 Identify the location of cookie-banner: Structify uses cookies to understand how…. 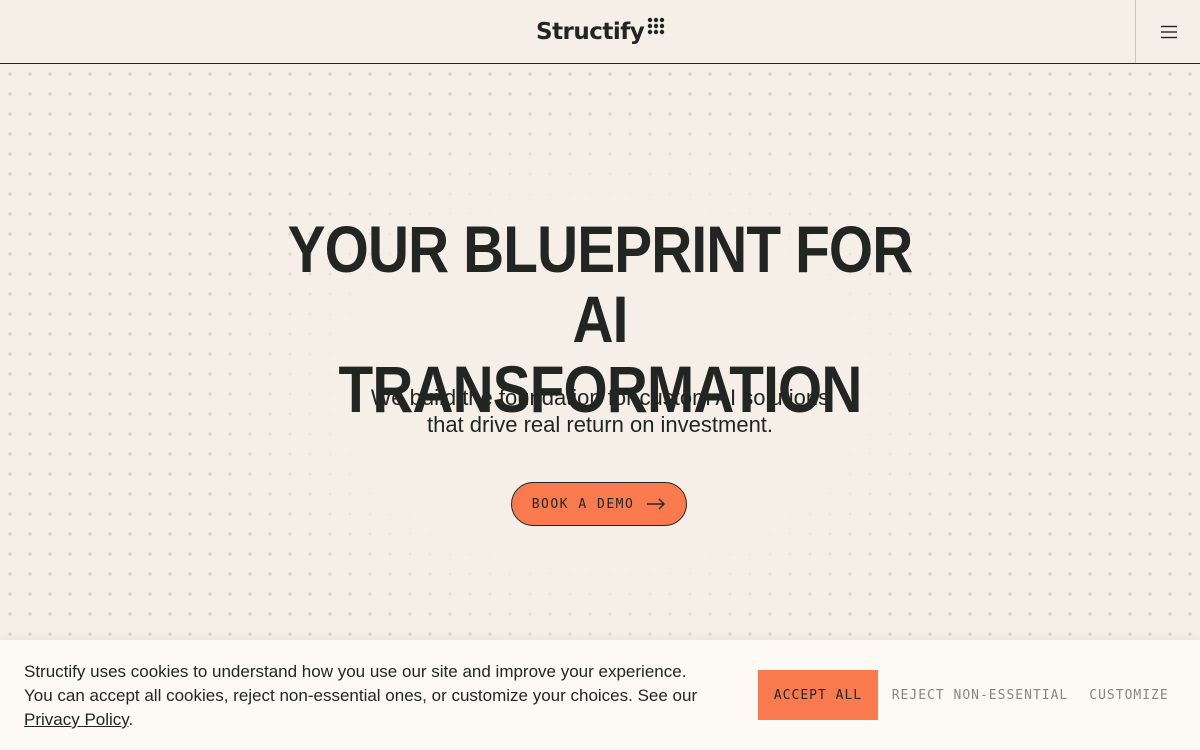
(600, 695).